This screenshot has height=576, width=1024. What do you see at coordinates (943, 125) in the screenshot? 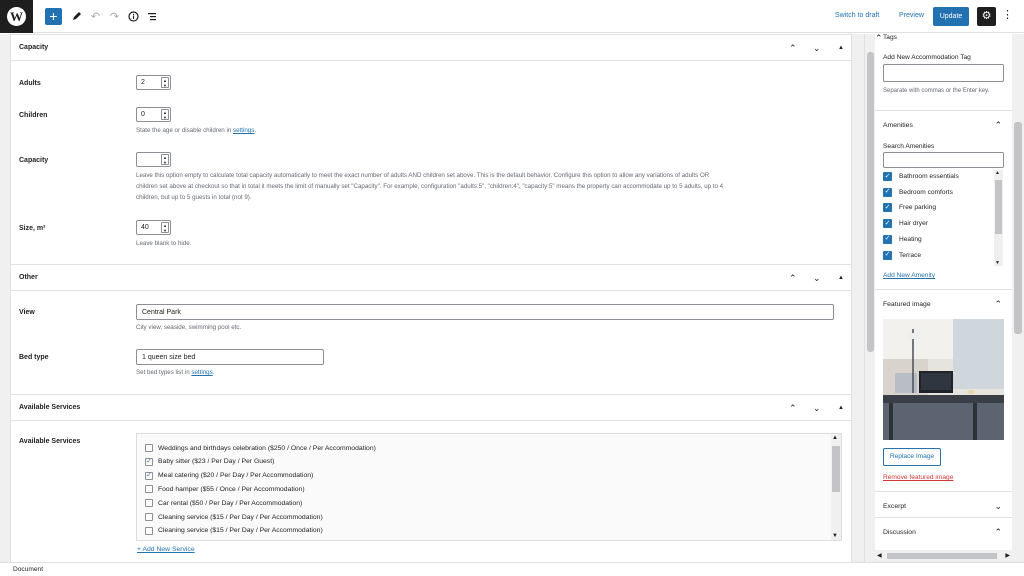
I see `amenities-panel-header: Amenities ⌃` at bounding box center [943, 125].